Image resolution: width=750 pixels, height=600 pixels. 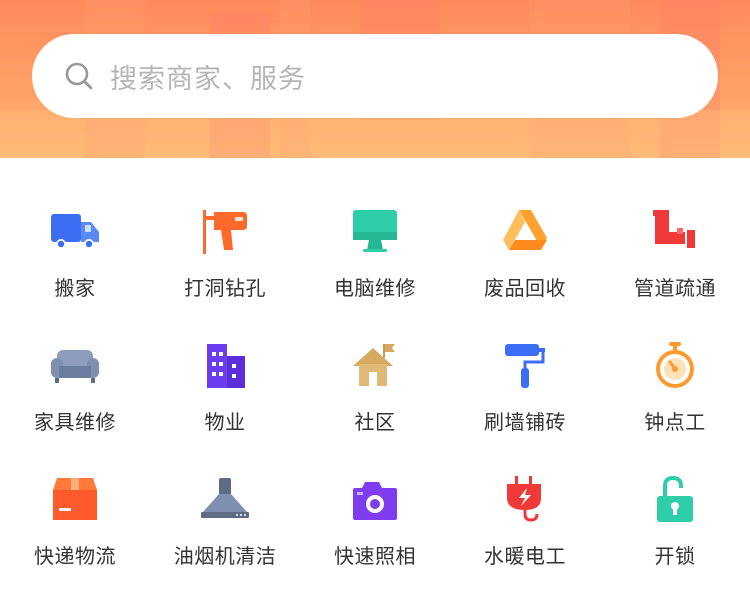 What do you see at coordinates (675, 288) in the screenshot?
I see `service-label: 管道疏通` at bounding box center [675, 288].